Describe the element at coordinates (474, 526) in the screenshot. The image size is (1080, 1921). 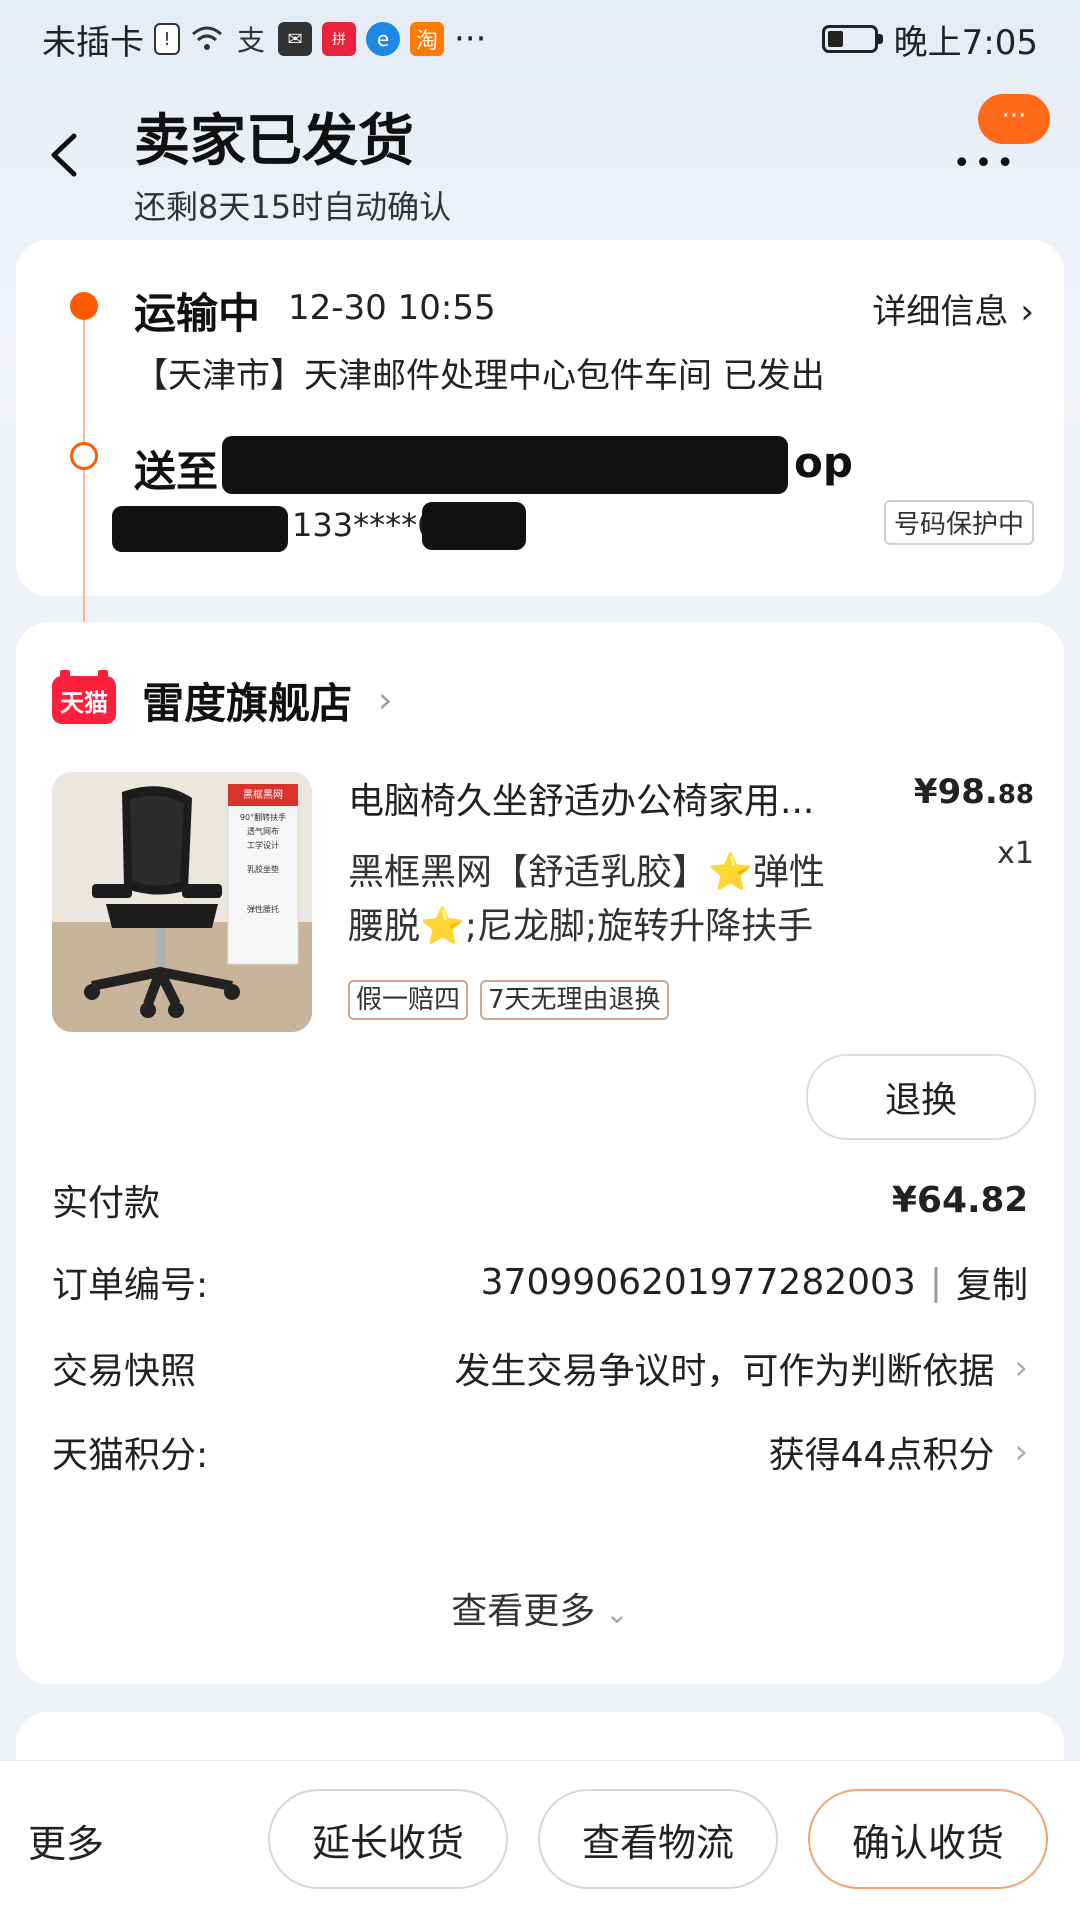
I see `phone-redaction` at that location.